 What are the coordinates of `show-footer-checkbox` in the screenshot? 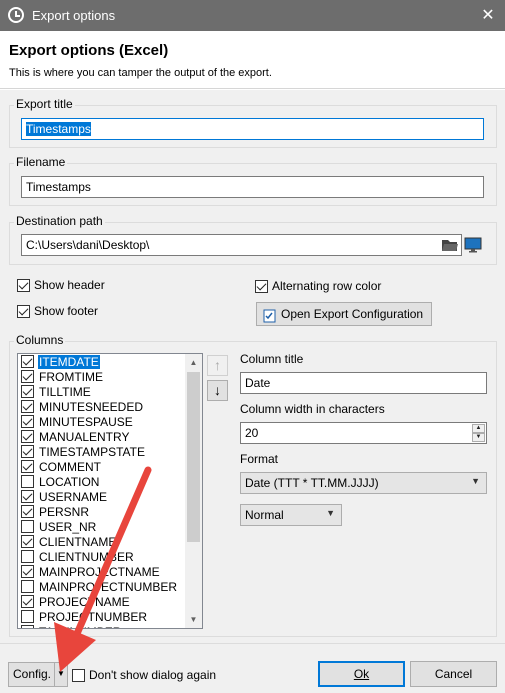 It's located at (23, 311).